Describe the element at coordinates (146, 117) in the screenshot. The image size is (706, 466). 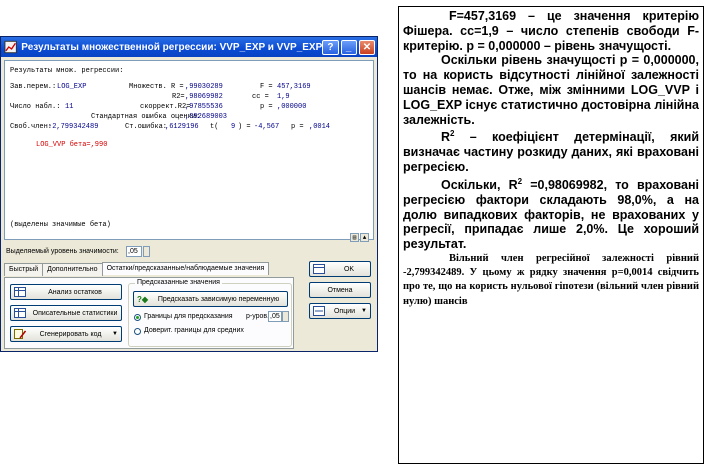
I see `stderr-label: Стандартная ошибка оценки:` at that location.